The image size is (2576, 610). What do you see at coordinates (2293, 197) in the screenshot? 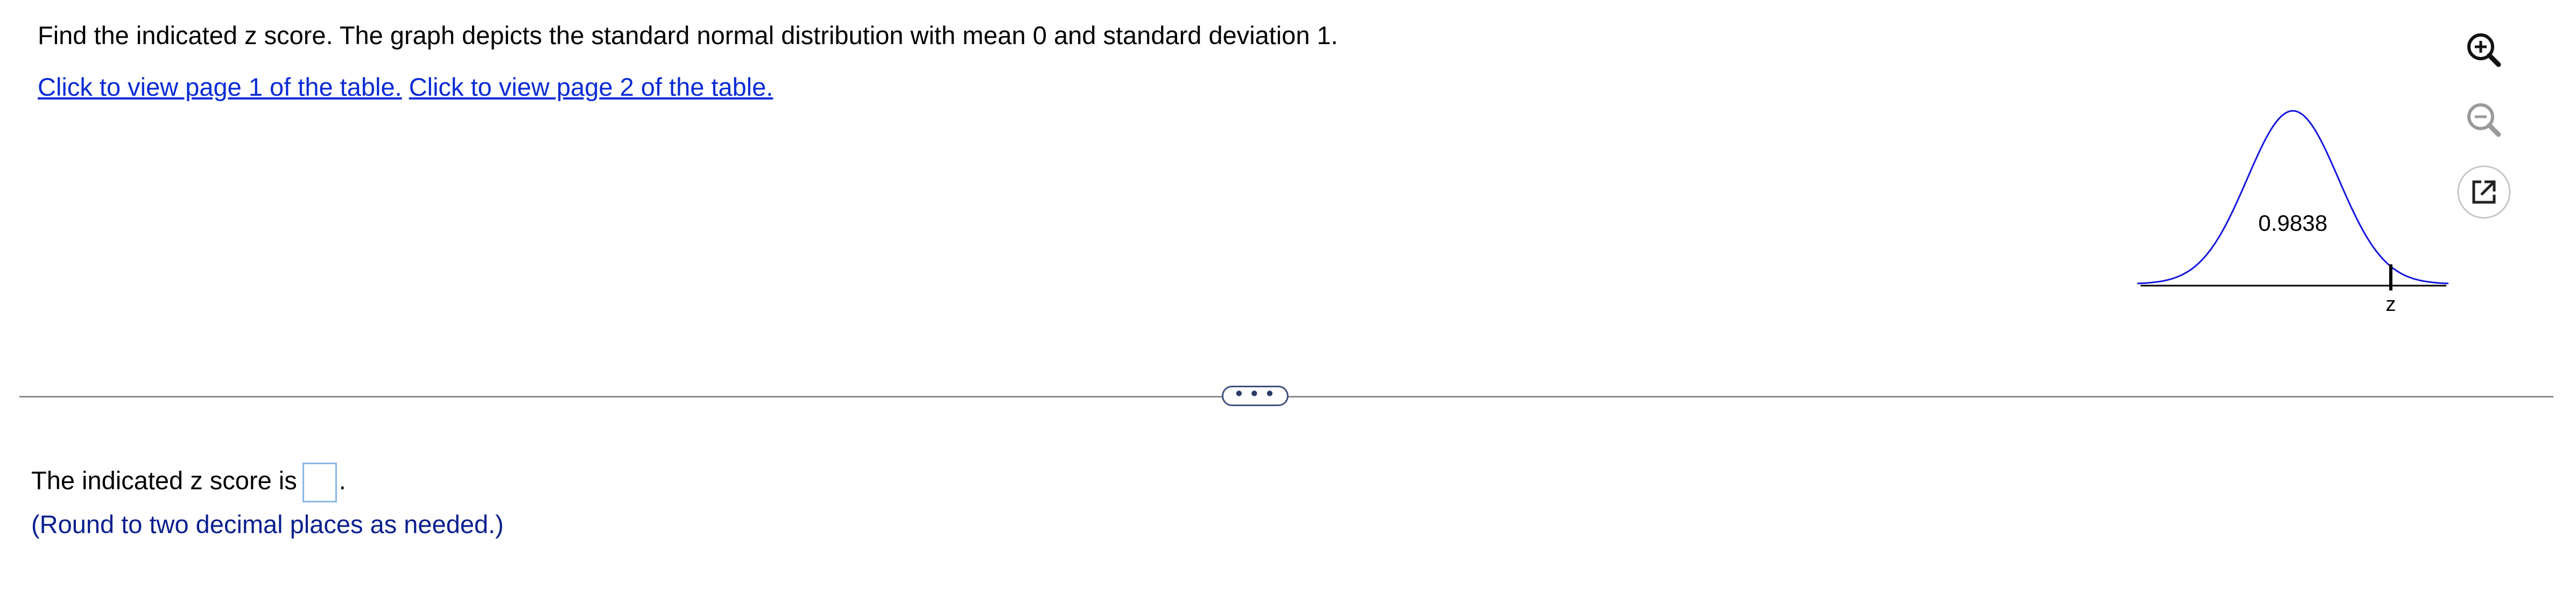
I see `normal-curve` at bounding box center [2293, 197].